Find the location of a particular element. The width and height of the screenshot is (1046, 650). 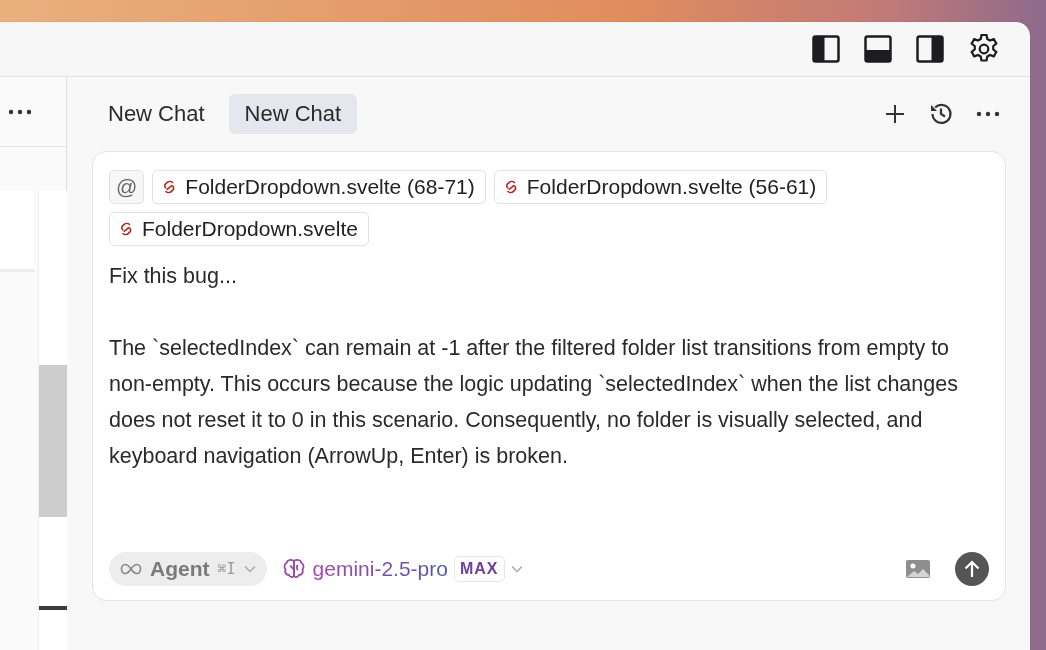

image-icon is located at coordinates (918, 569).